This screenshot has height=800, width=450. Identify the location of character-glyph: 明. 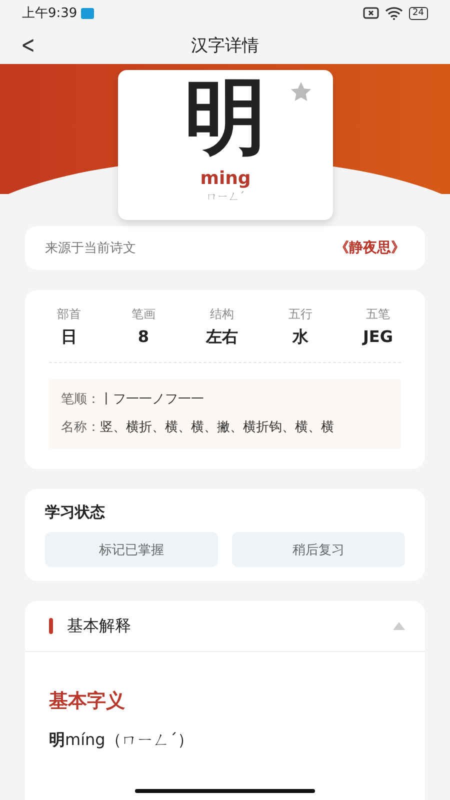
(225, 118).